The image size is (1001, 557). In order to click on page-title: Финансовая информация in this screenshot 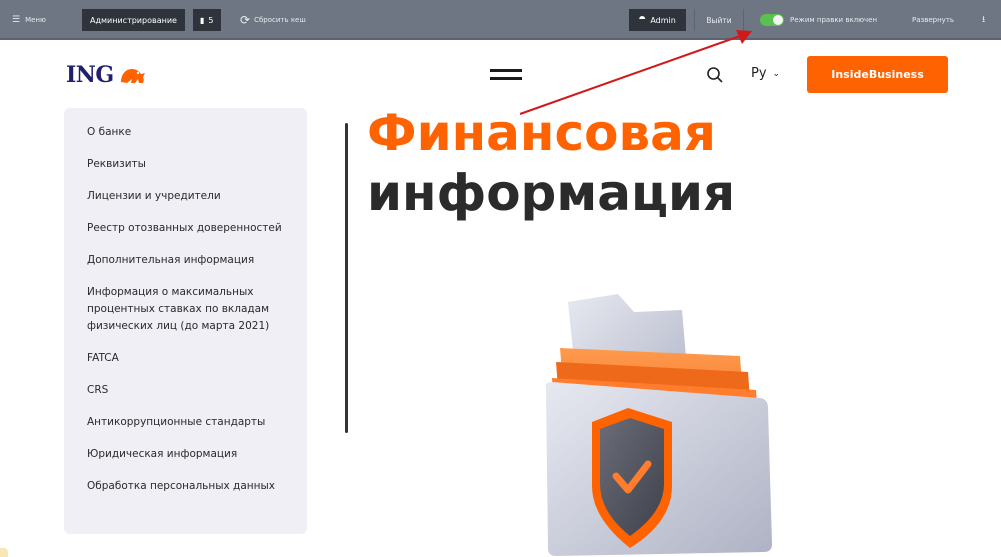, I will do `click(551, 163)`.